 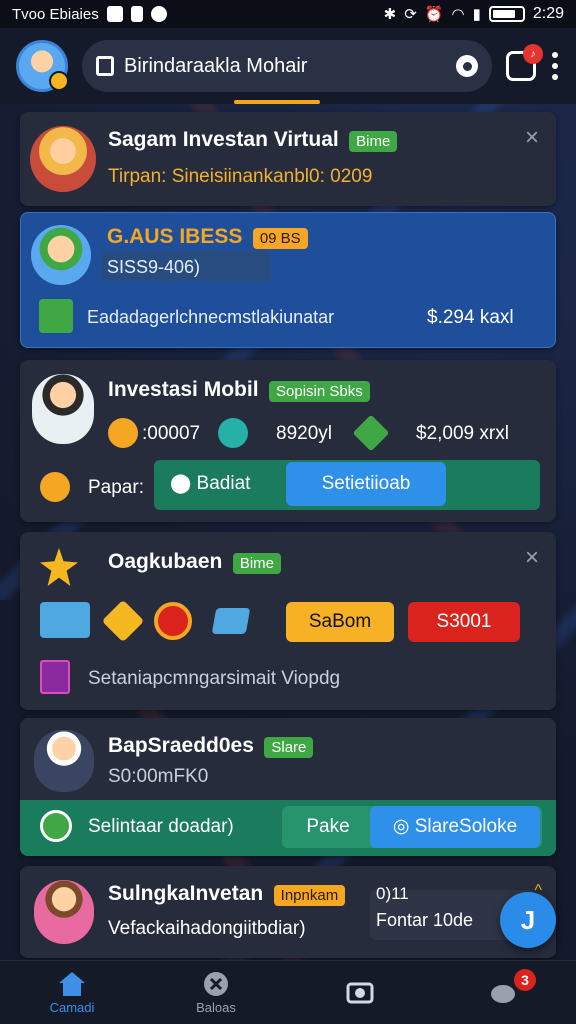 I want to click on notification-icon: ♪, so click(x=524, y=62).